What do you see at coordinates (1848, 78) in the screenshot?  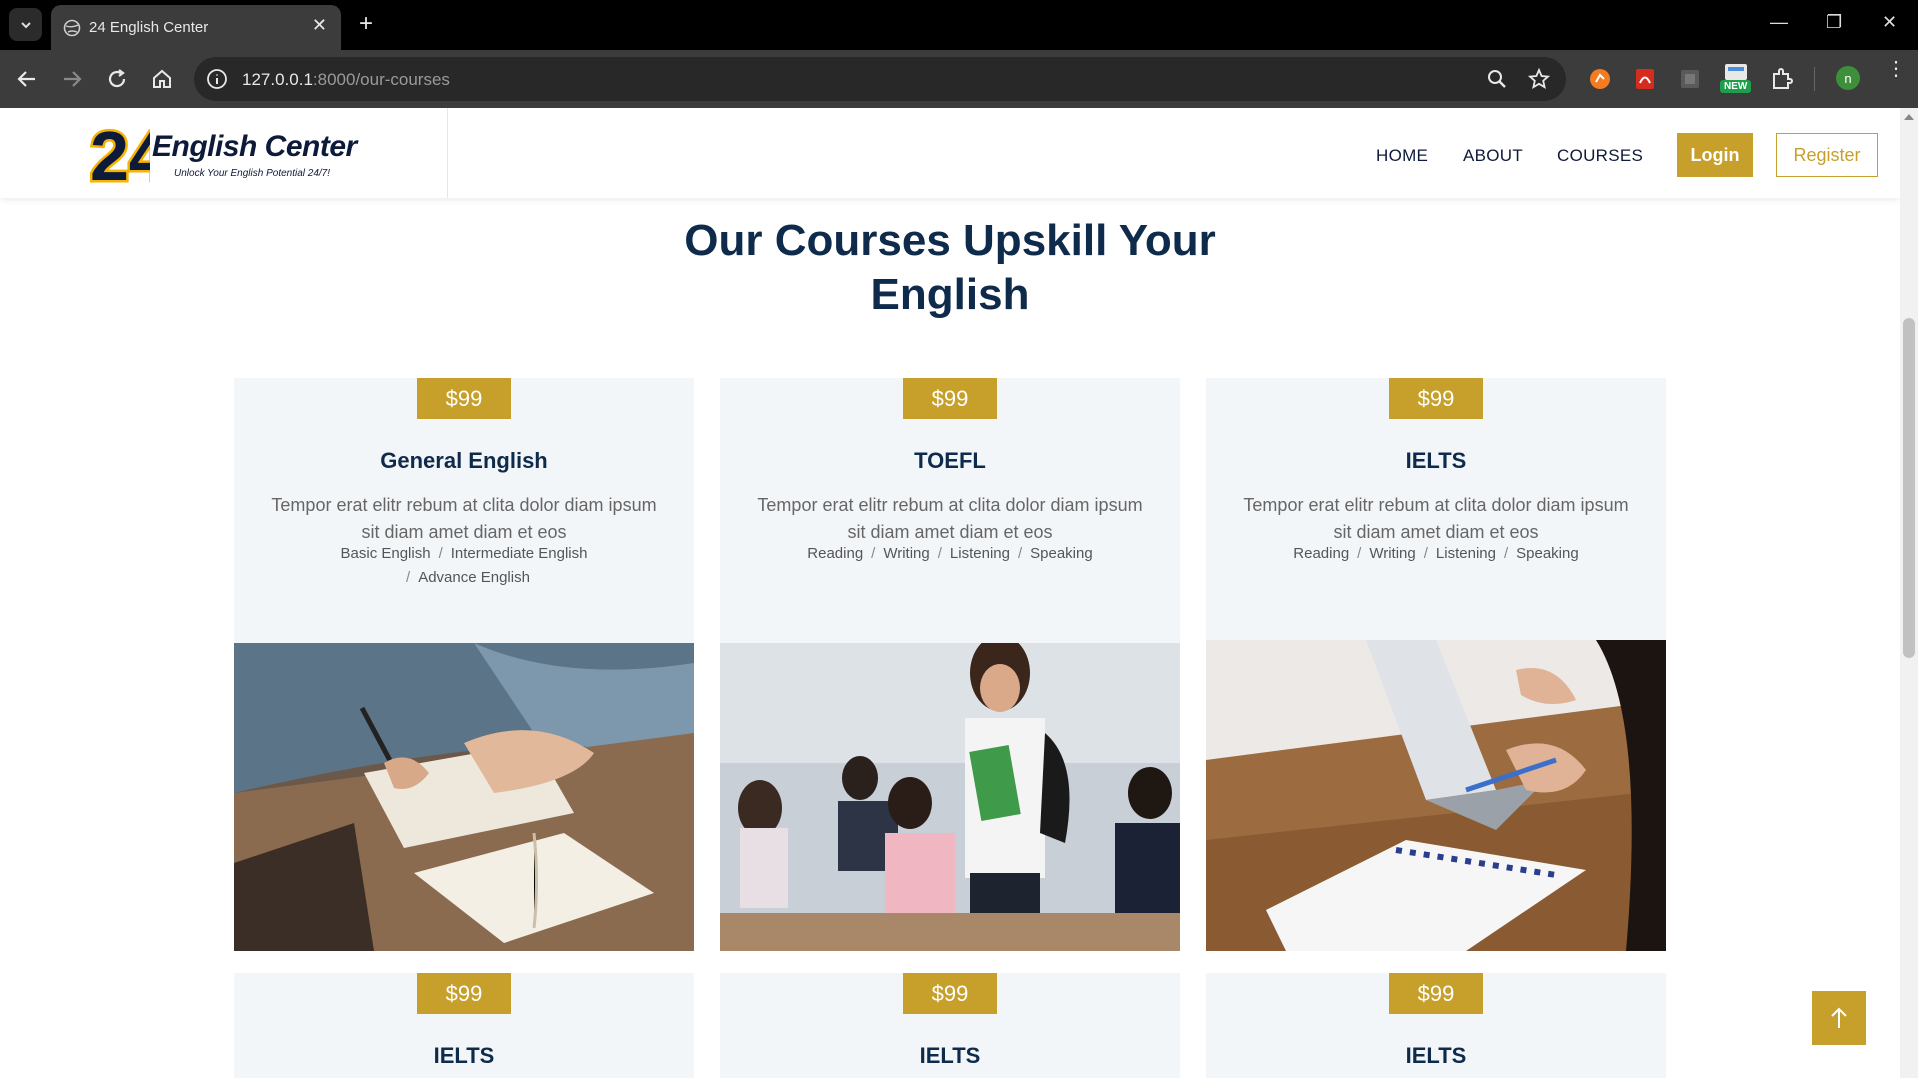 I see `profile-avatar: n` at bounding box center [1848, 78].